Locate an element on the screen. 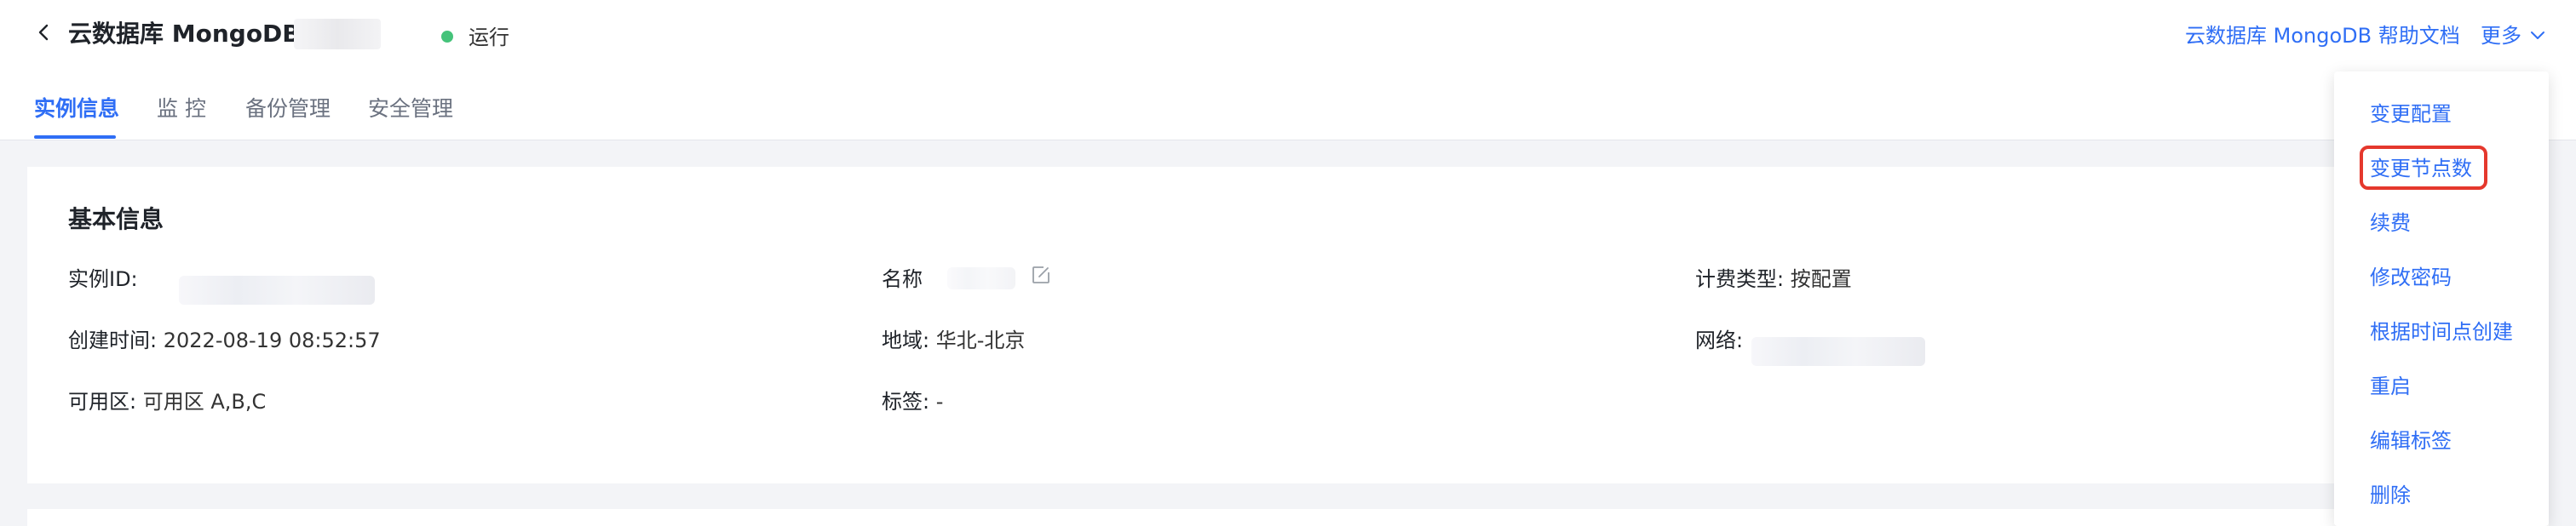 Image resolution: width=2576 pixels, height=526 pixels. network-field: 网络: is located at coordinates (1719, 340).